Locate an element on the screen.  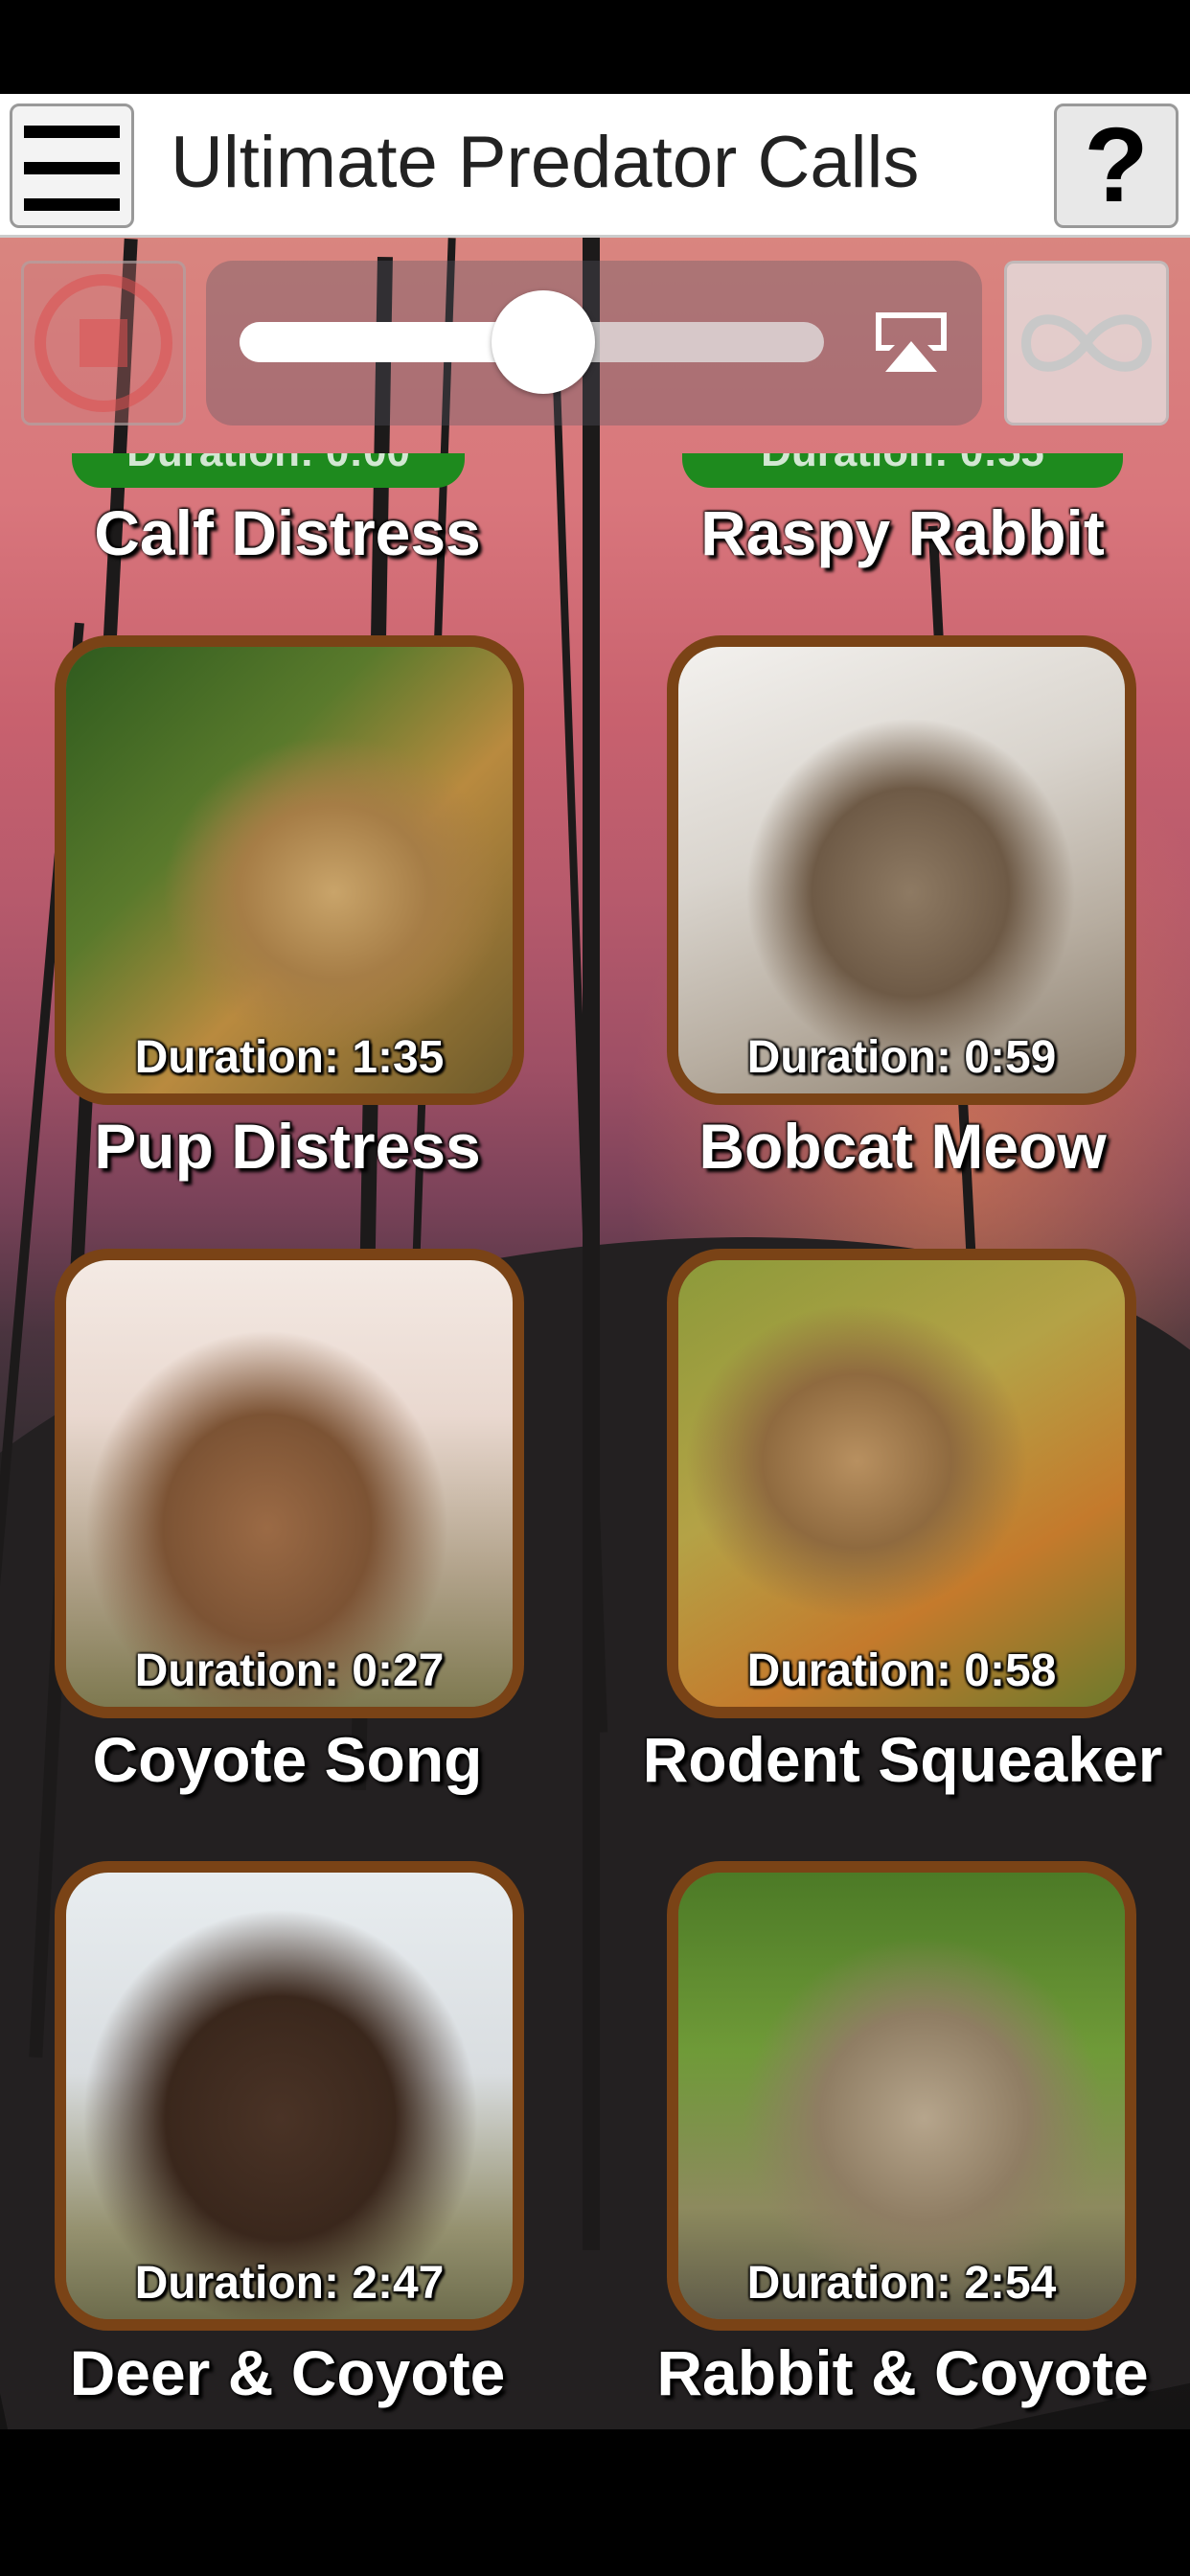
call-label: Bobcat Meow is located at coordinates (893, 1146).